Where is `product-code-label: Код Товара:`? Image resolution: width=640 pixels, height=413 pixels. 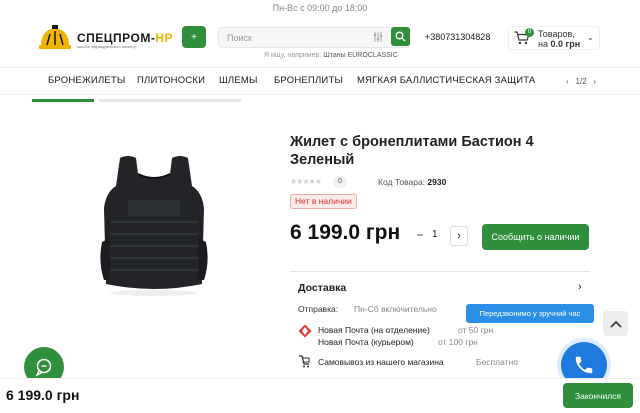
product-code-label: Код Товара: is located at coordinates (402, 182).